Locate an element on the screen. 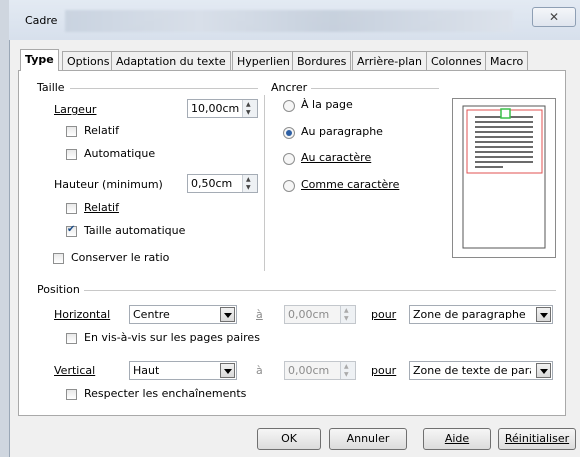  horizontal-label: Horizontal is located at coordinates (82, 314).